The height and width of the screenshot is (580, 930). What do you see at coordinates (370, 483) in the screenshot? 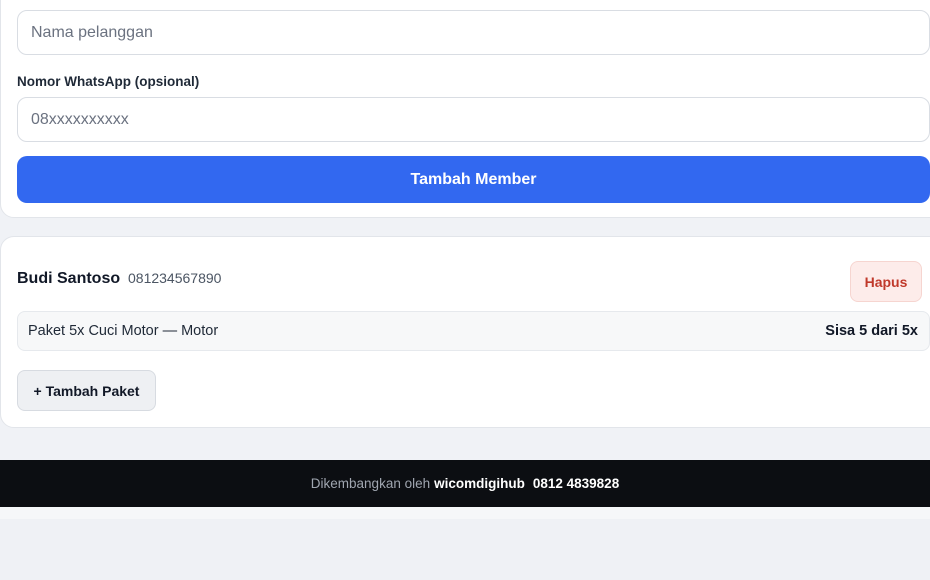
I see `footer-prefix: Dikembangkan oleh` at bounding box center [370, 483].